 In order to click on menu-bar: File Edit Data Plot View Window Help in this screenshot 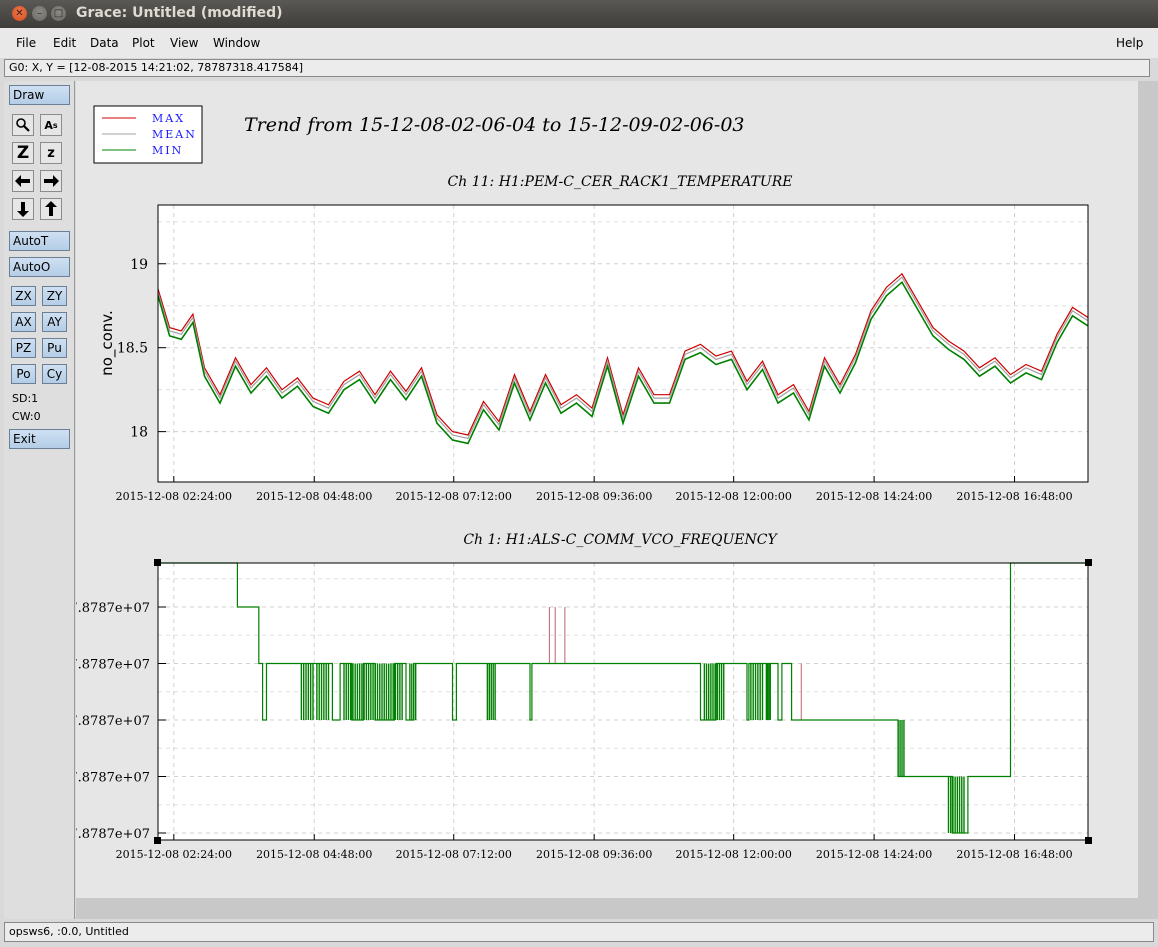, I will do `click(579, 43)`.